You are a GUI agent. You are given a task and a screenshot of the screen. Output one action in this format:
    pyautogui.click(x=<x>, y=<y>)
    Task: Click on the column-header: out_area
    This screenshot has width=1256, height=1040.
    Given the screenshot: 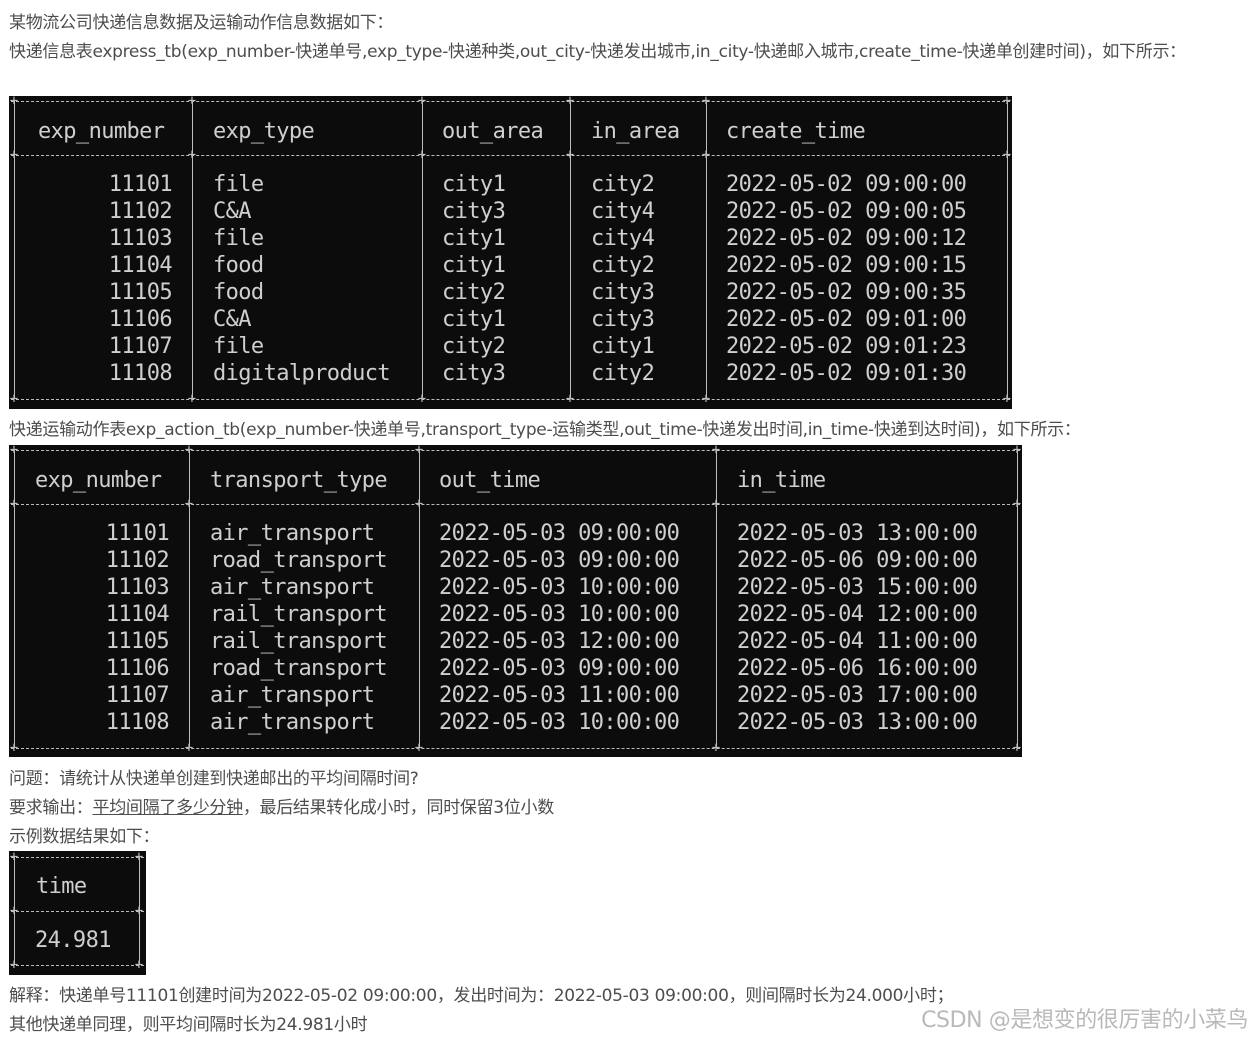 What is the action you would take?
    pyautogui.click(x=493, y=131)
    